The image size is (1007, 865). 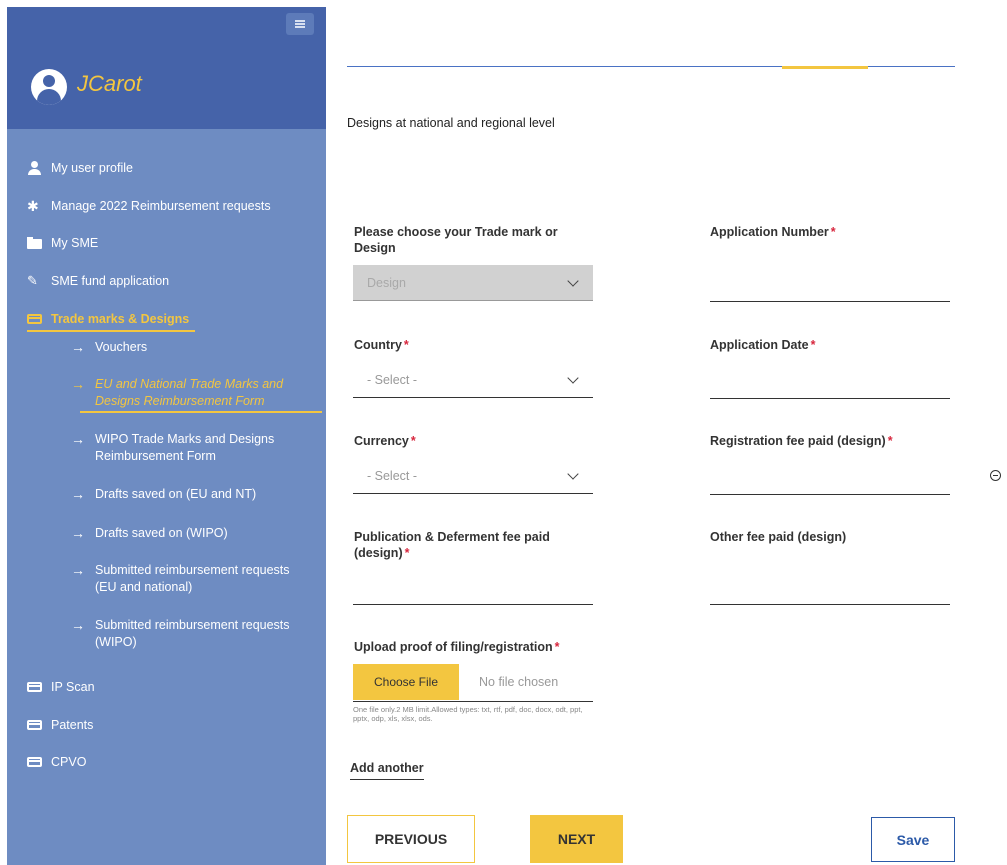 I want to click on sidebar-item-sme-fund-application: ✎ SME fund application, so click(x=98, y=281).